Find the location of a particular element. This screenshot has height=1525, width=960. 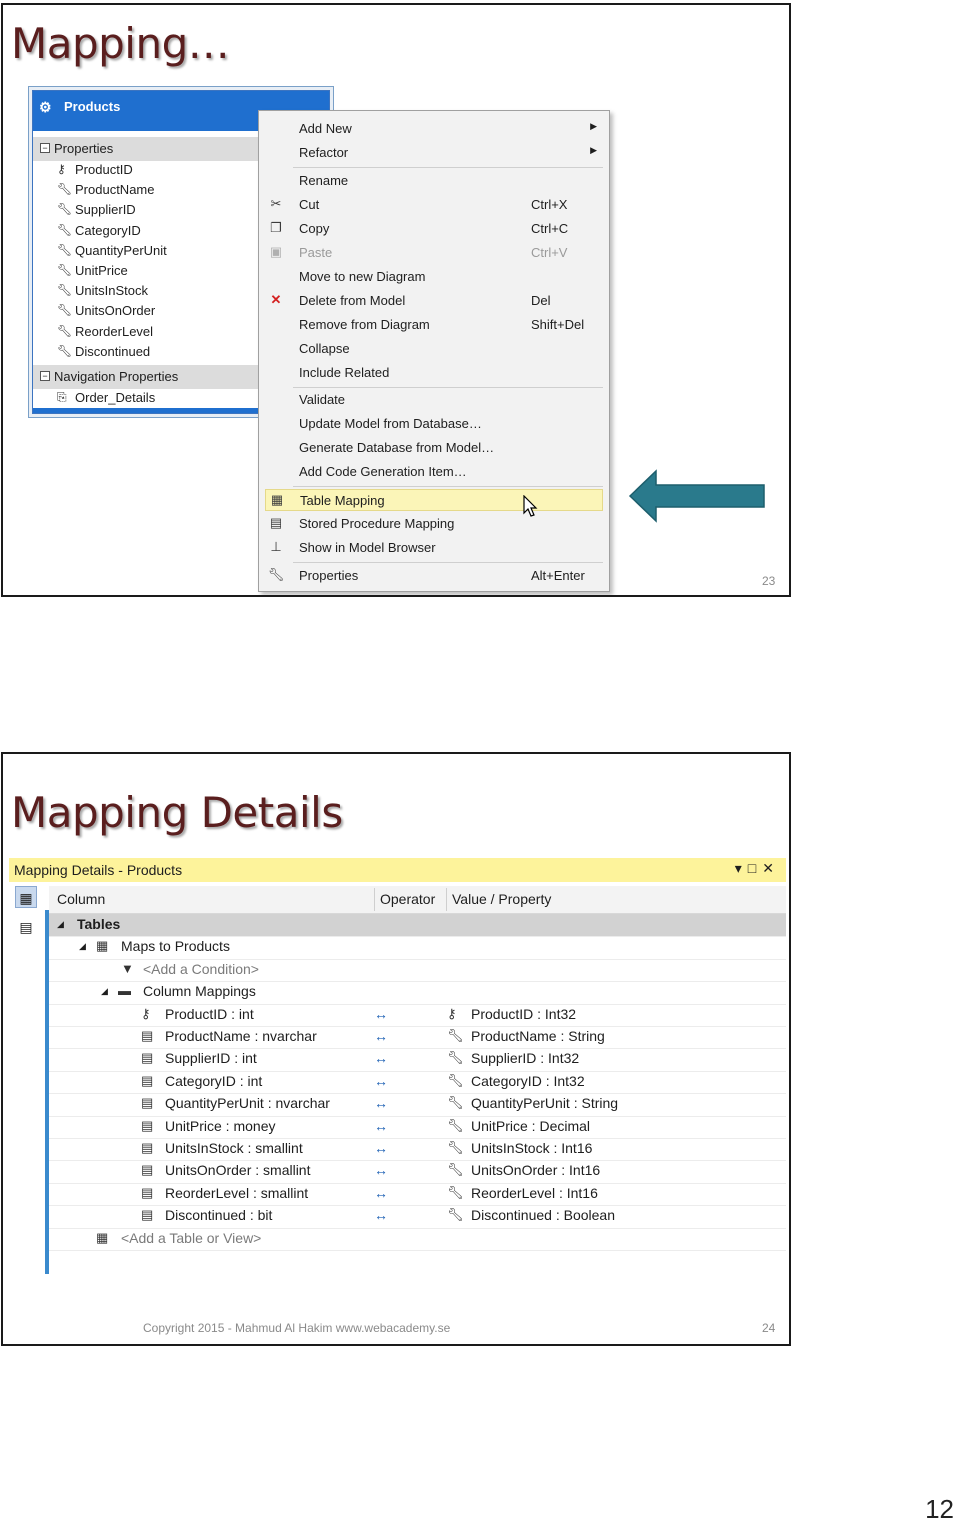

operator-header: Operator is located at coordinates (408, 899).